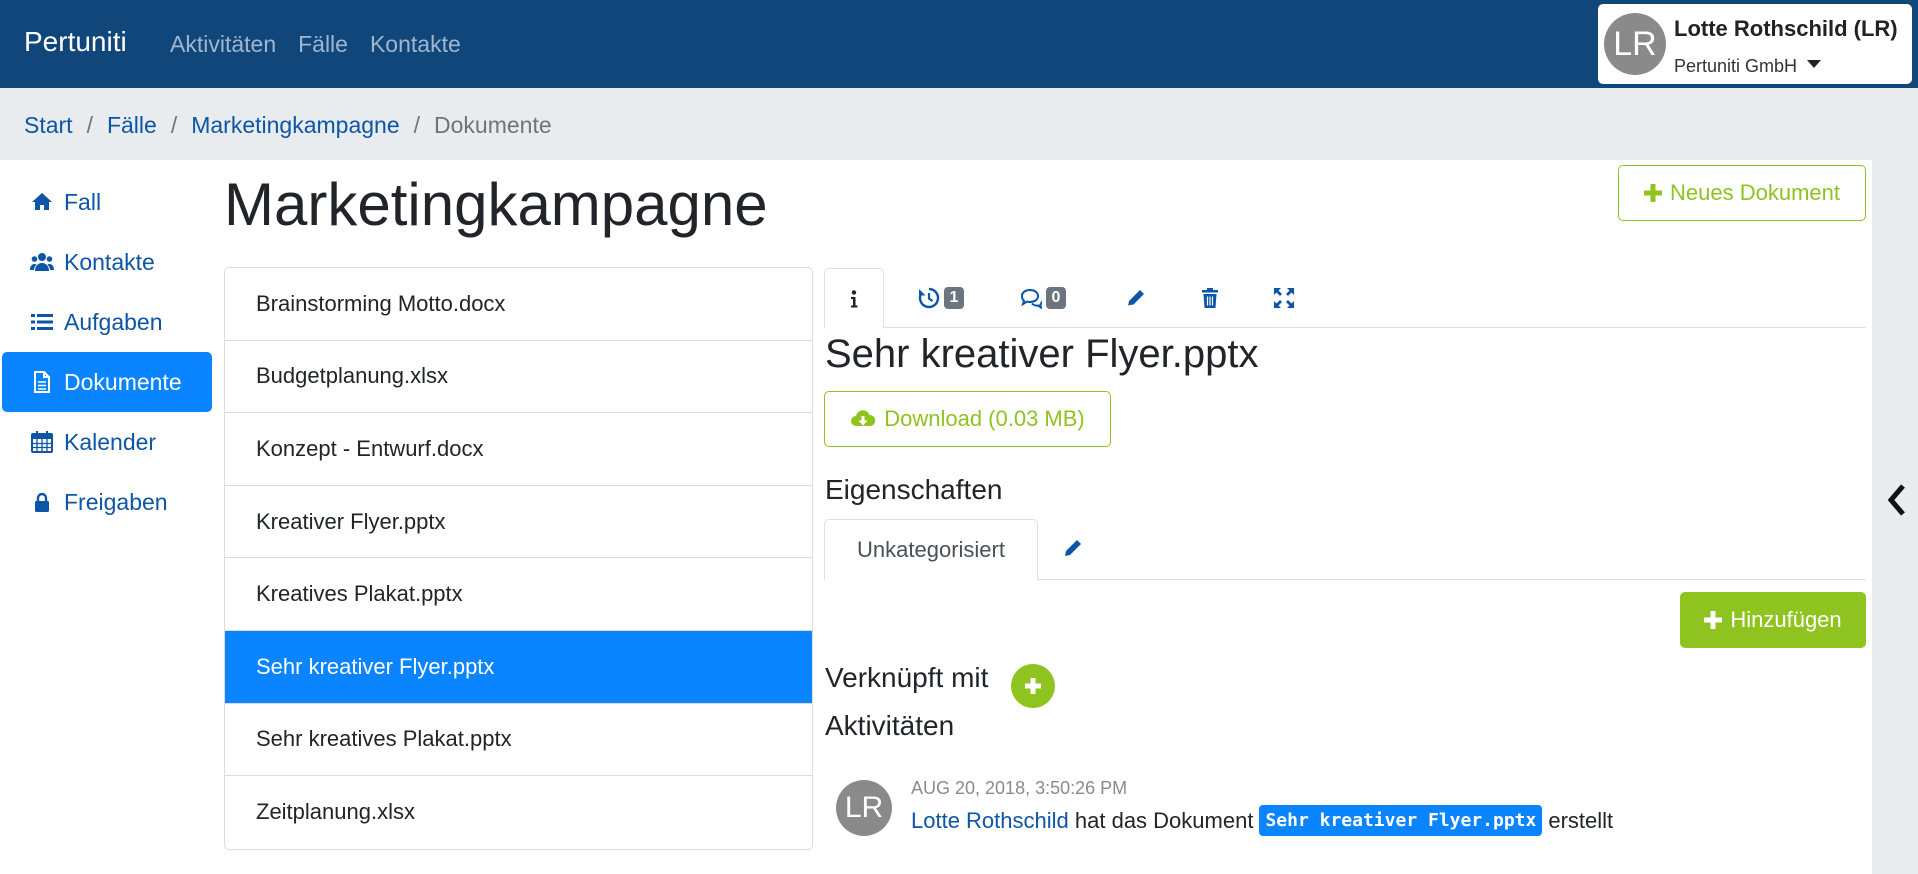 This screenshot has width=1918, height=874. What do you see at coordinates (1056, 298) in the screenshot?
I see `comments-count-badge: 0` at bounding box center [1056, 298].